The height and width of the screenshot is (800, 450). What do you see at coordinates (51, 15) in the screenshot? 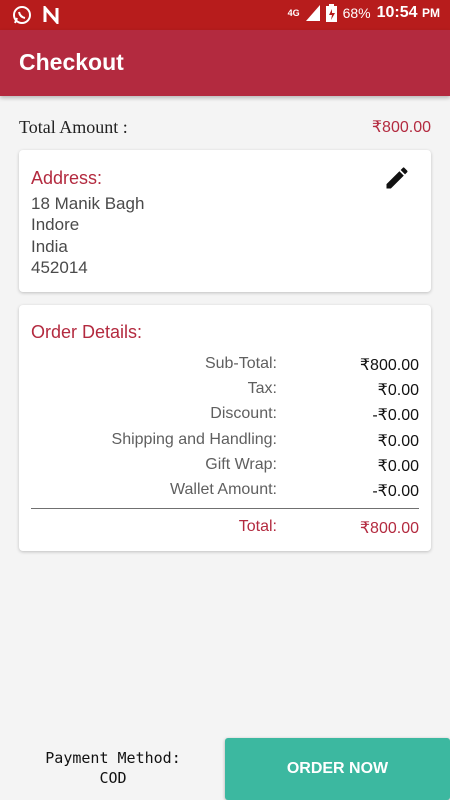
I see `n-app-icon` at bounding box center [51, 15].